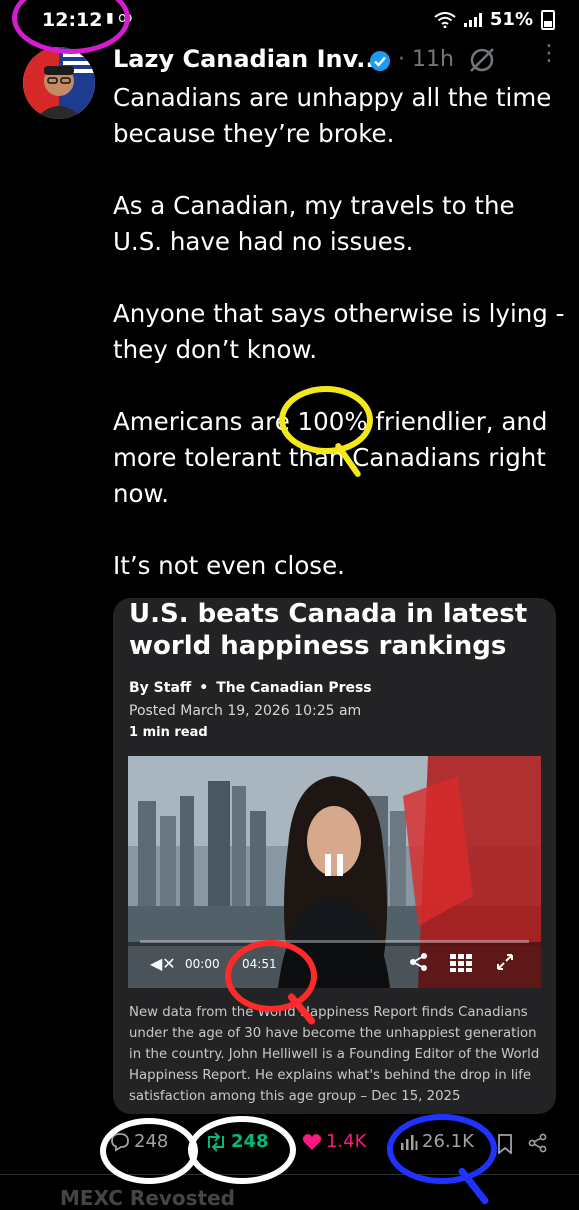 The height and width of the screenshot is (1210, 579). I want to click on time-ago: 11h, so click(433, 59).